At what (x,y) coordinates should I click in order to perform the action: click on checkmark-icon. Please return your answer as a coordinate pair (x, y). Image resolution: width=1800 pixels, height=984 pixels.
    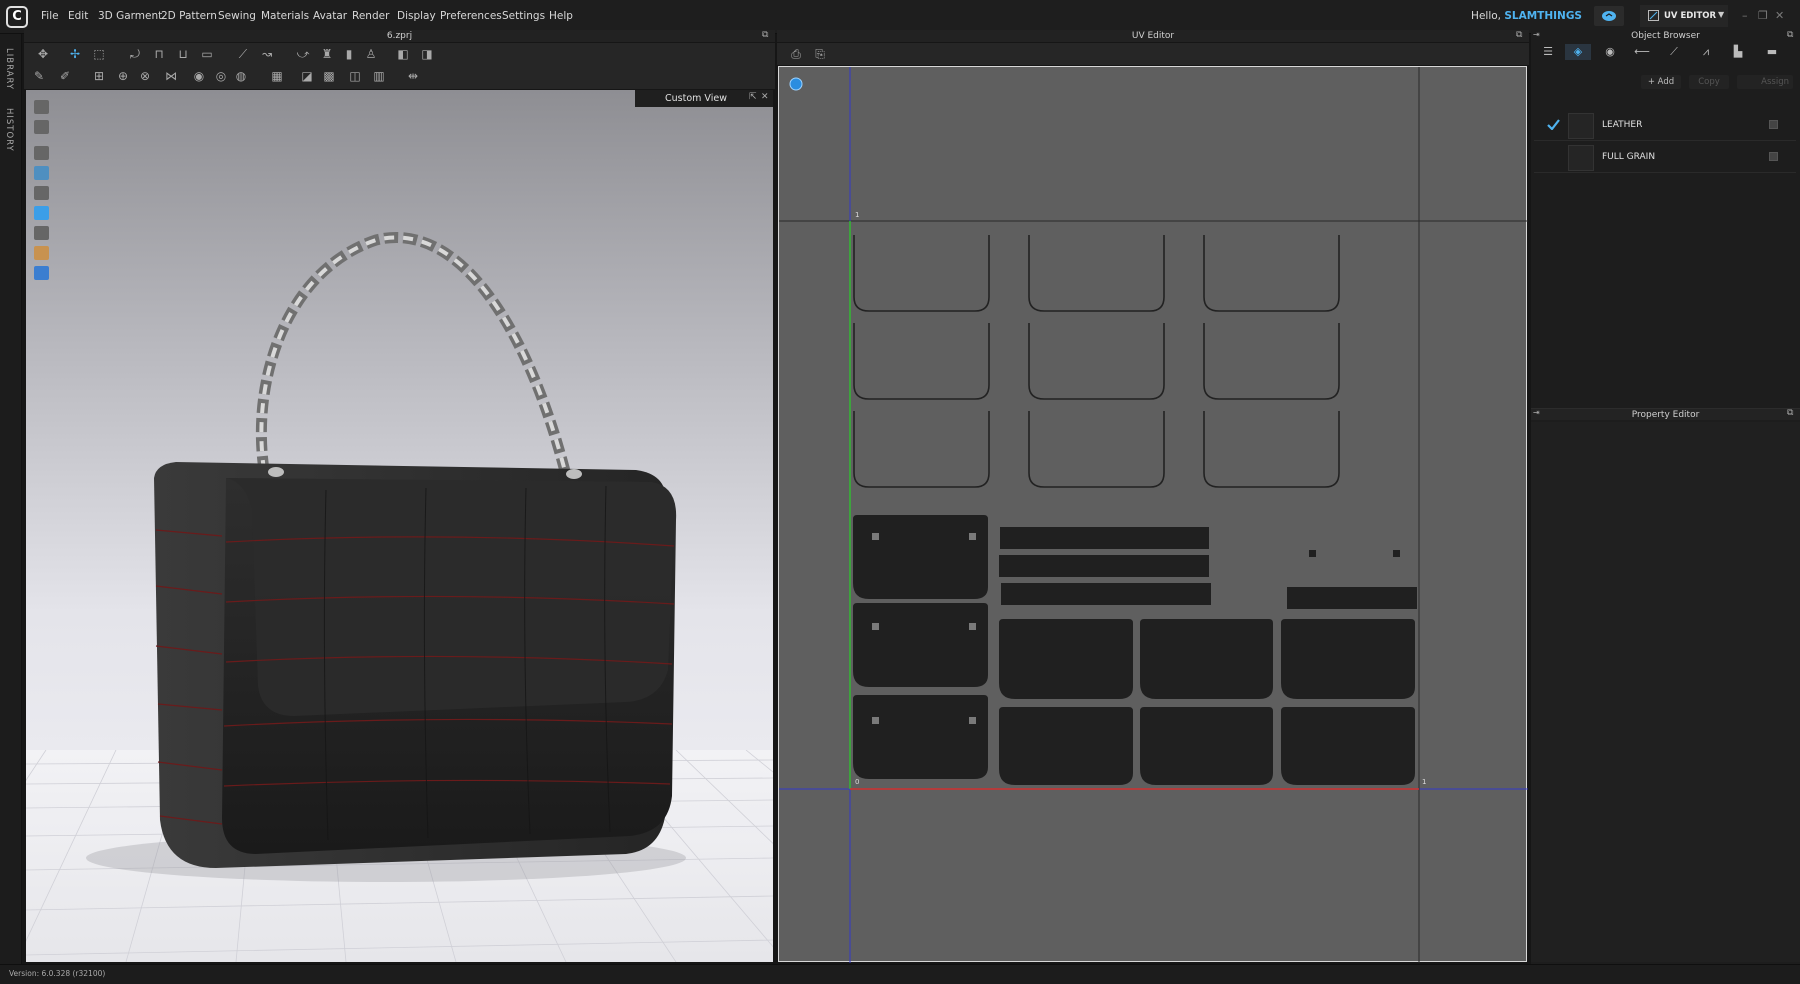
    Looking at the image, I should click on (1553, 124).